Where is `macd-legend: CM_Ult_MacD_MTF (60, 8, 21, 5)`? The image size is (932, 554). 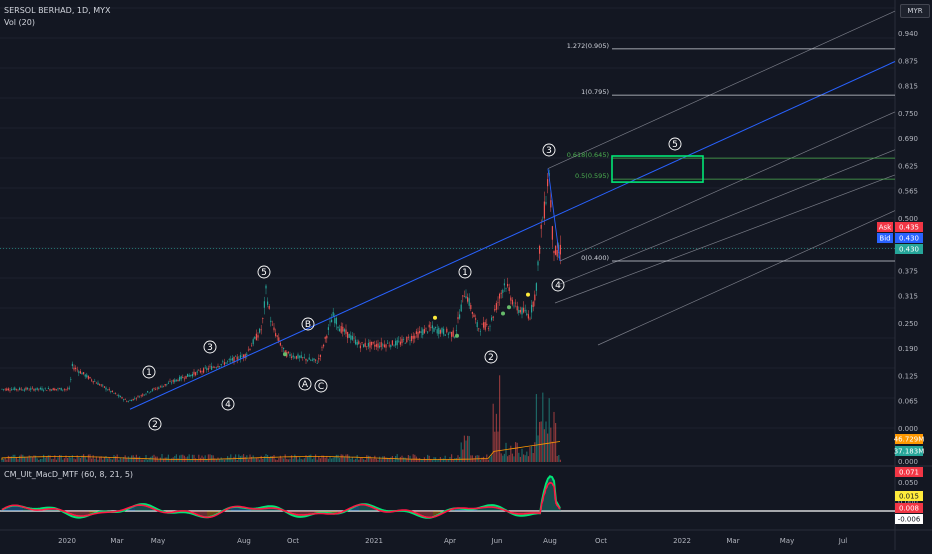
macd-legend: CM_Ult_MacD_MTF (60, 8, 21, 5) is located at coordinates (68, 474).